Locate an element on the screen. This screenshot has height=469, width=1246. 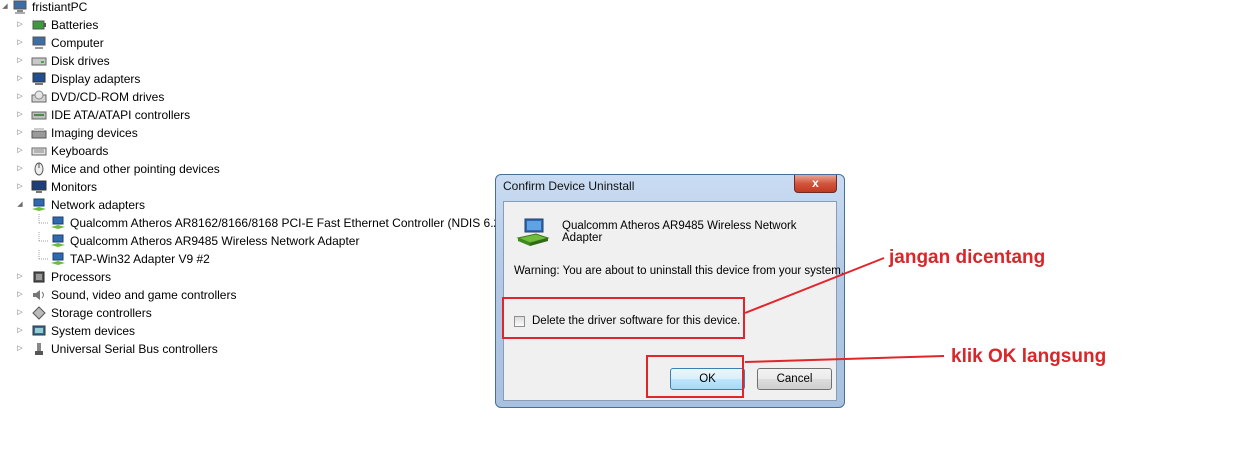
annotation-lines is located at coordinates (844, 310).